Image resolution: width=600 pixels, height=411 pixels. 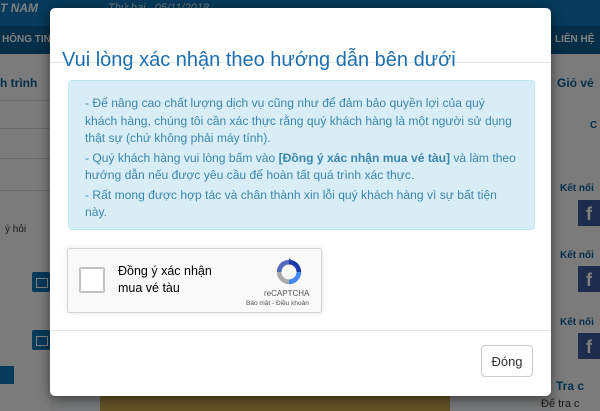 I want to click on alert-highlight: [Đồng ý xác nhận mua vé tàu], so click(x=364, y=157).